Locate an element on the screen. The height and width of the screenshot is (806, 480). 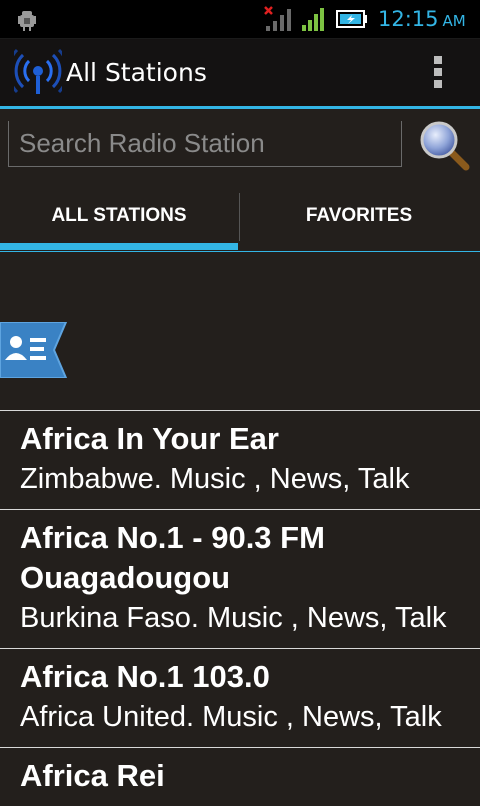
status-bar: 12:15 AM is located at coordinates (240, 19).